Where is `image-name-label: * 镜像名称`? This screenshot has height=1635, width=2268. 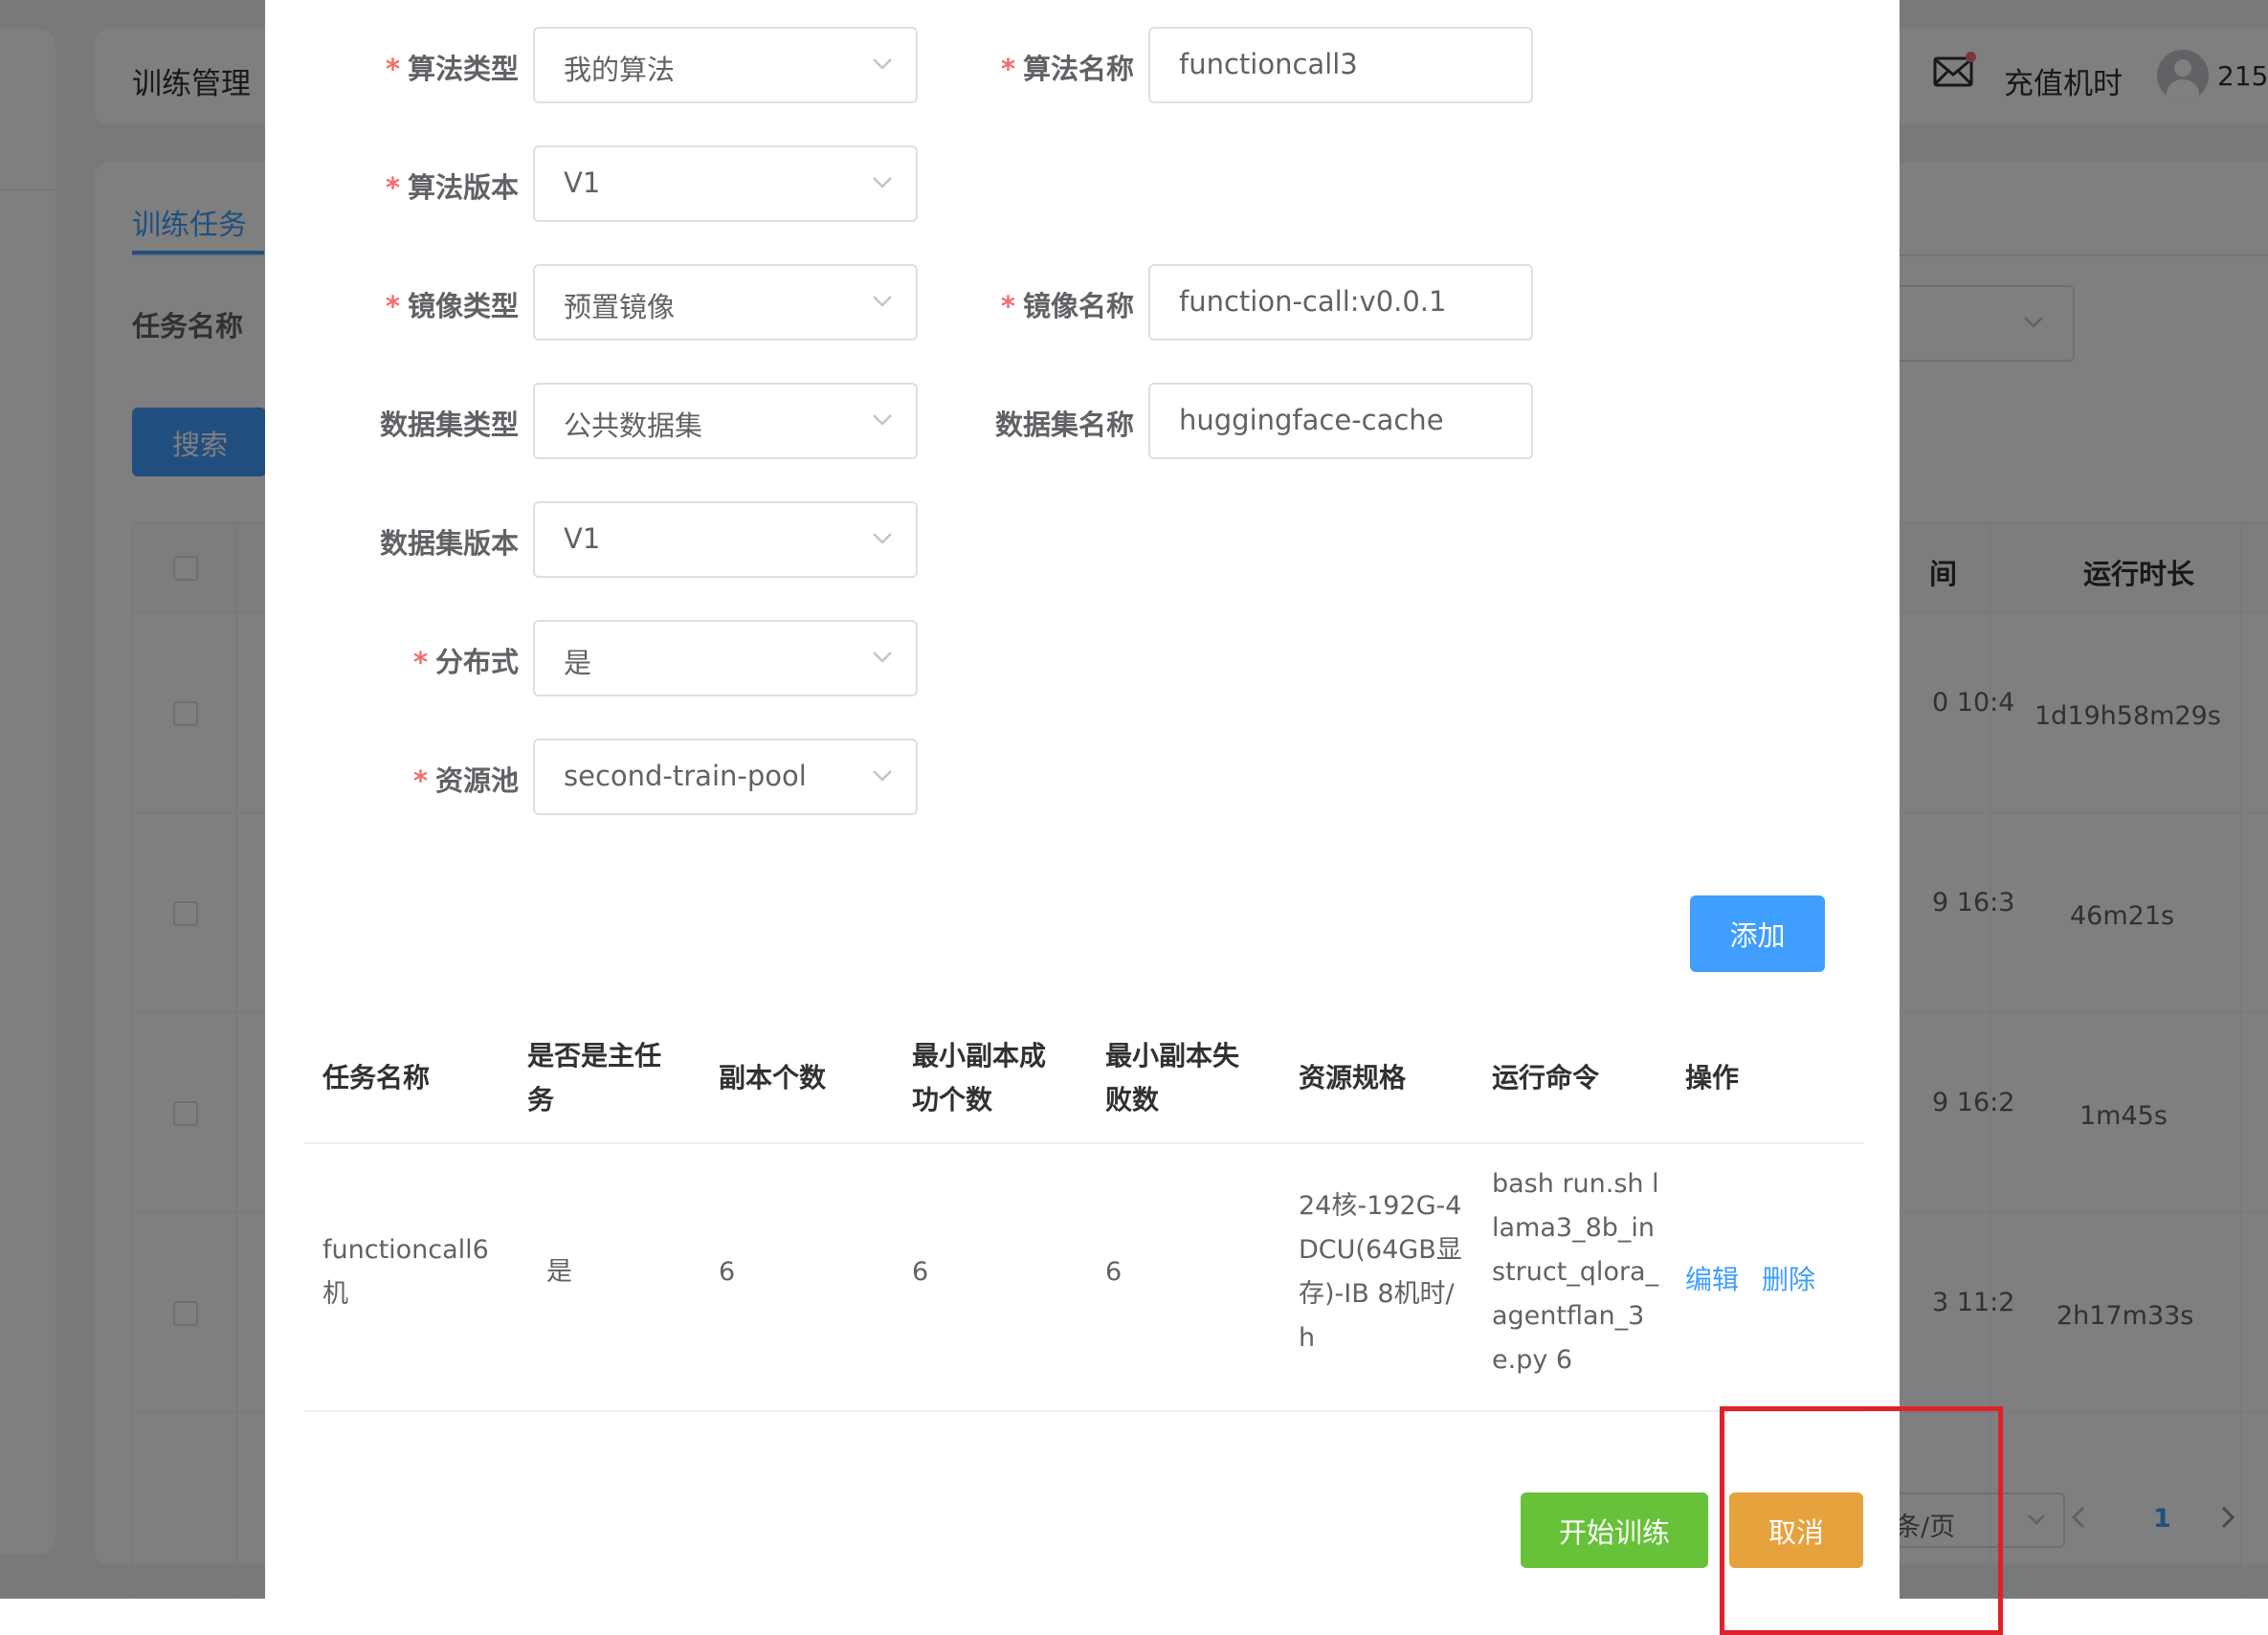
image-name-label: * 镜像名称 is located at coordinates (1067, 306).